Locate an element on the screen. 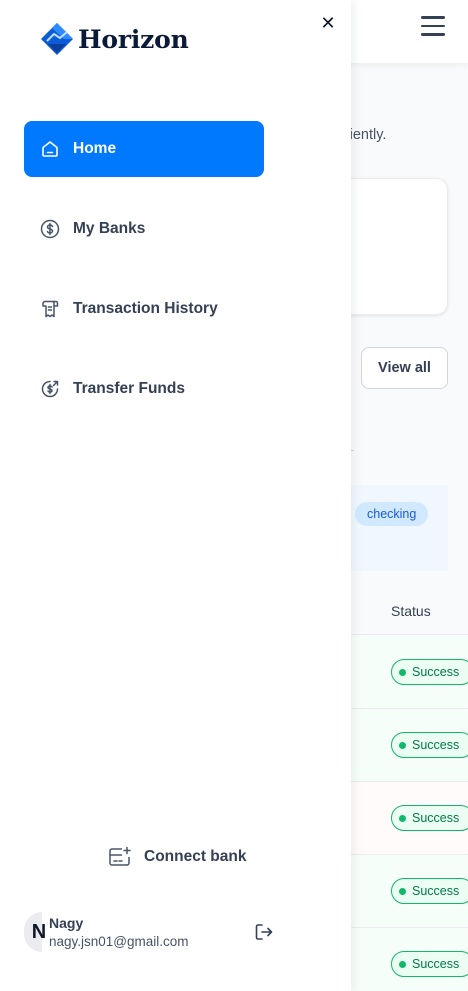 The image size is (468, 991). account-type-badge: checking is located at coordinates (392, 514).